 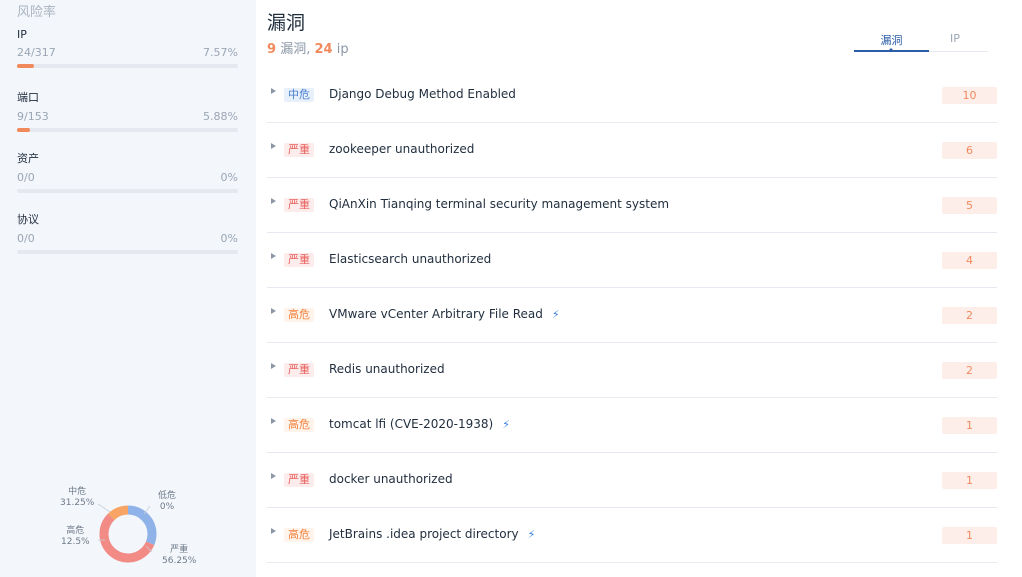 I want to click on vuln-name: Elasticsearch unauthorized, so click(x=410, y=259).